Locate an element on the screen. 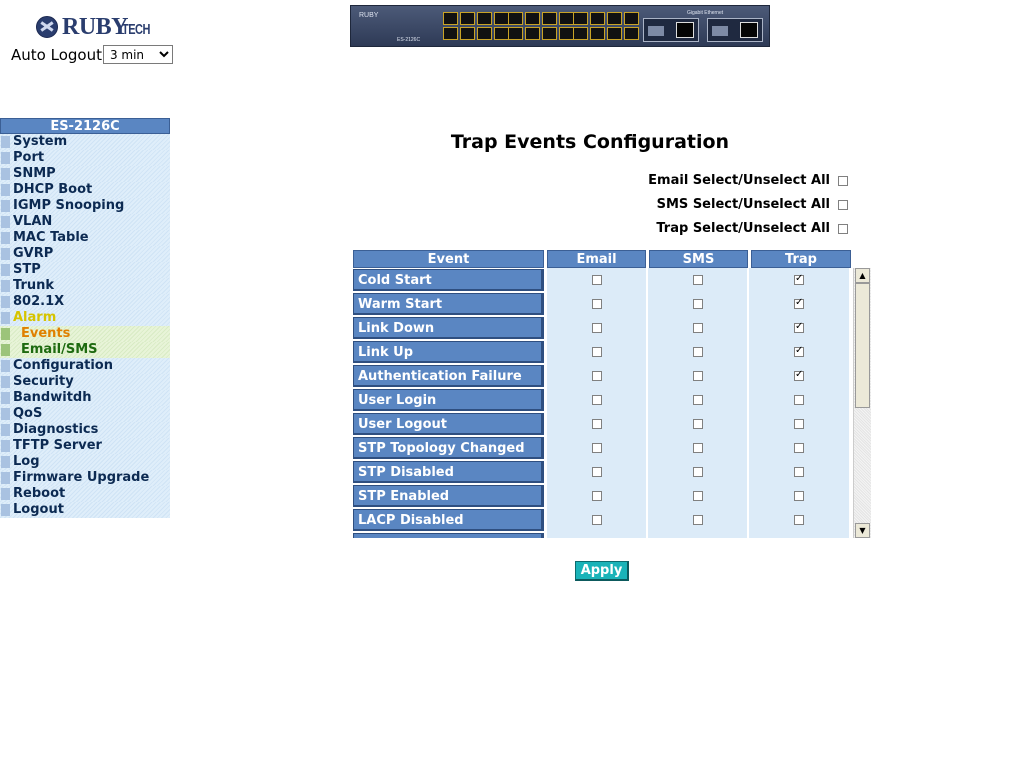 The height and width of the screenshot is (768, 1024). sidebar-subitem-email-sms: Email/SMS is located at coordinates (85, 350).